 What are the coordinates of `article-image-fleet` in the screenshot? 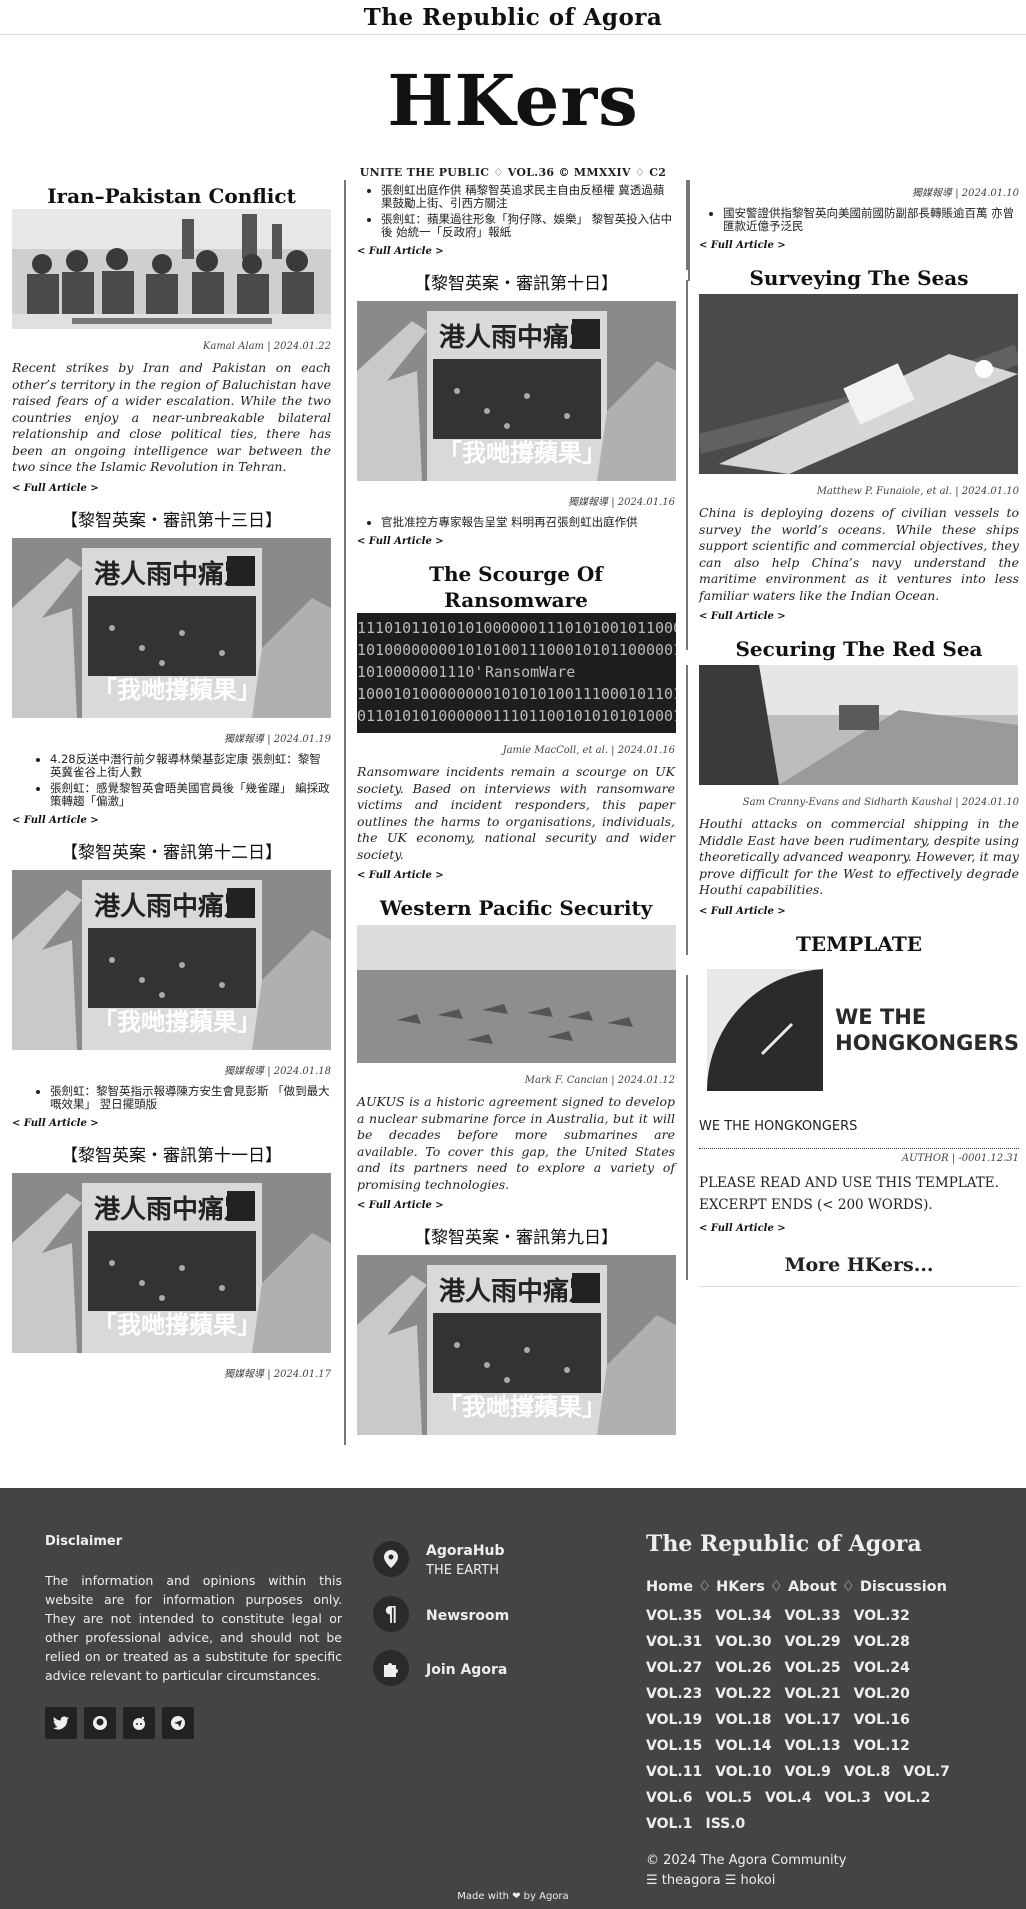 It's located at (516, 994).